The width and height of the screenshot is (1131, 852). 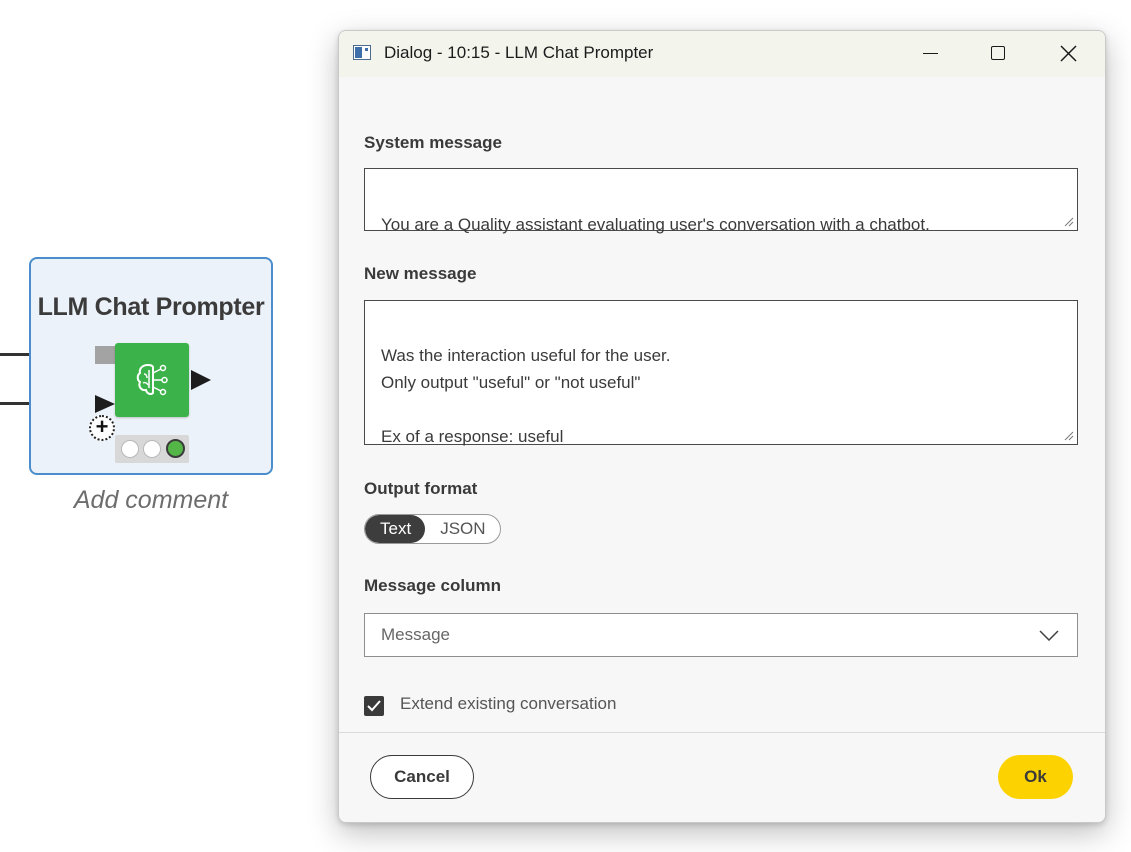 What do you see at coordinates (722, 54) in the screenshot?
I see `dialog-titlebar: Dialog - 10:15 - LLM Chat Prompter` at bounding box center [722, 54].